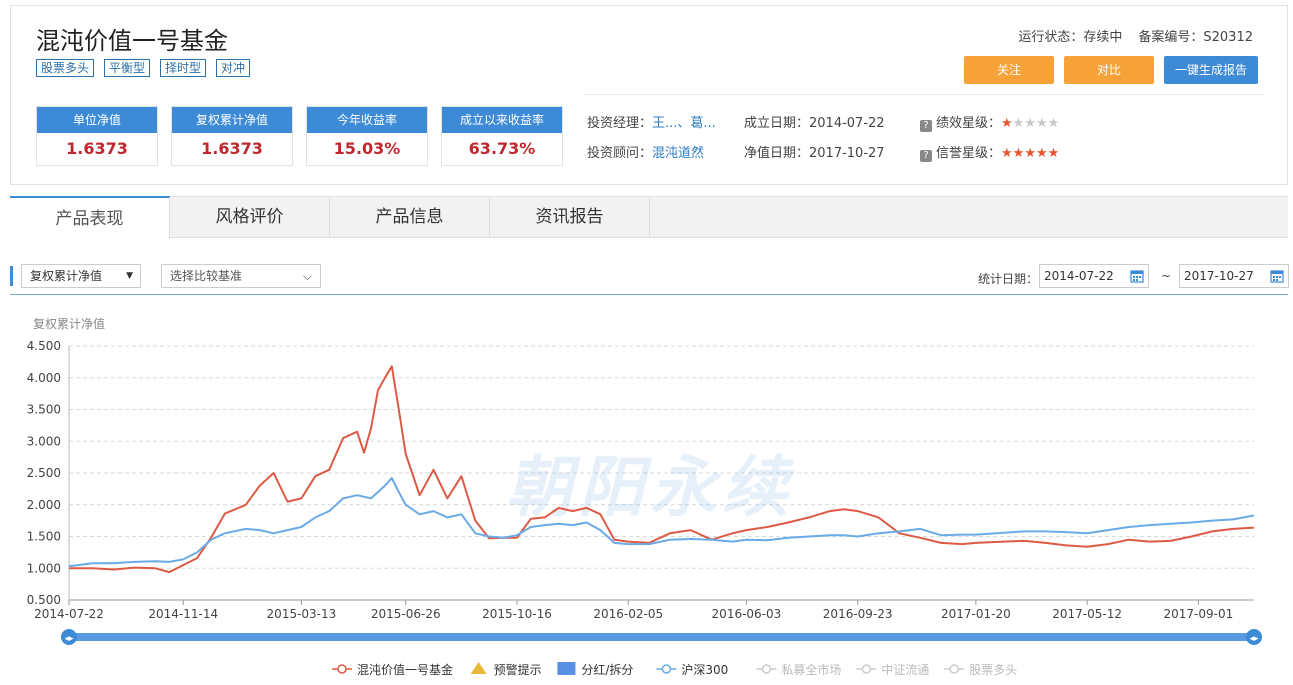 This screenshot has height=685, width=1293. I want to click on legend-item: 私募全市场, so click(798, 669).